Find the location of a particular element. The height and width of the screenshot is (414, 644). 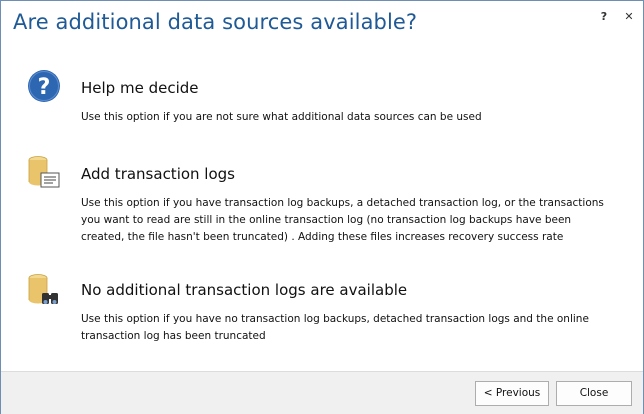

database-document-icon is located at coordinates (44, 173).